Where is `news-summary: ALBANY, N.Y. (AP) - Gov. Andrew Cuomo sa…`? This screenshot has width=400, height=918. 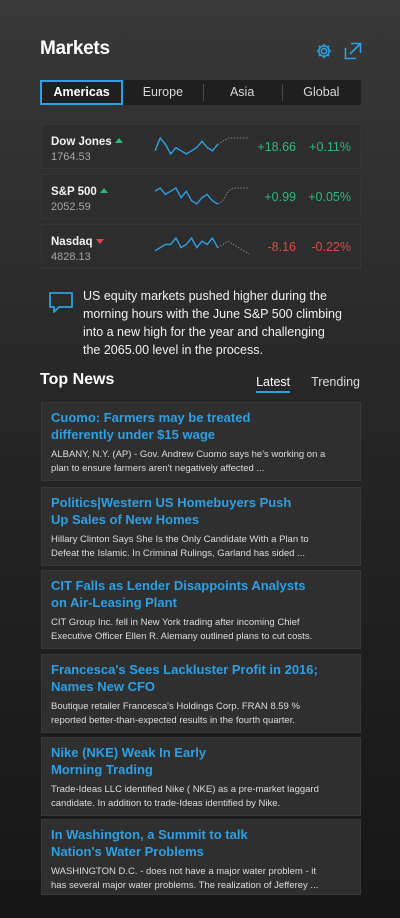 news-summary: ALBANY, N.Y. (AP) - Gov. Andrew Cuomo sa… is located at coordinates (188, 461).